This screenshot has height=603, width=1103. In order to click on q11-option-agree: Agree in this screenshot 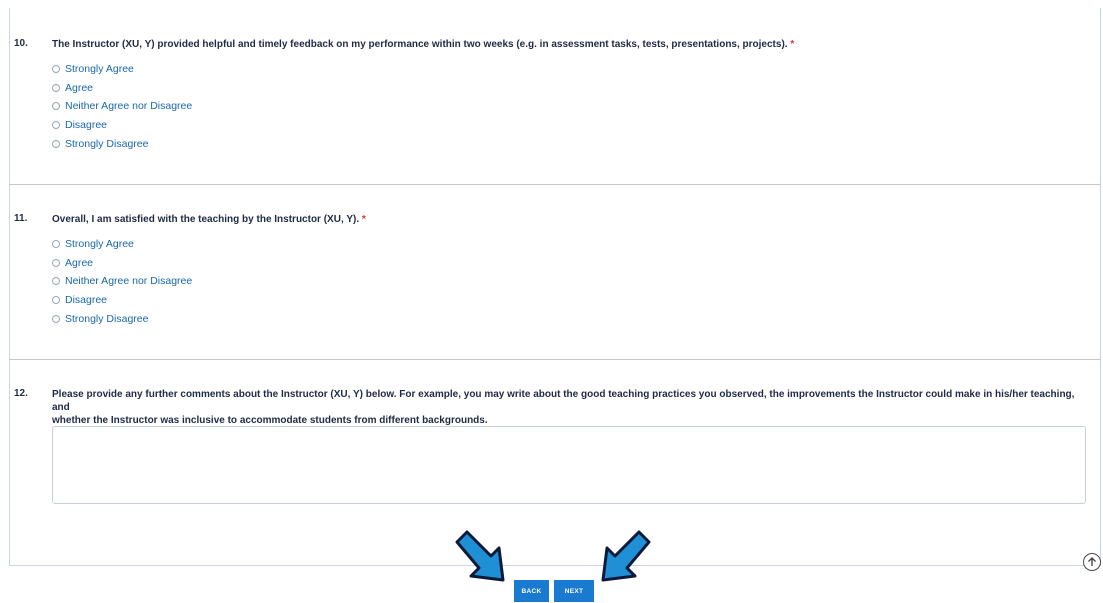, I will do `click(72, 263)`.